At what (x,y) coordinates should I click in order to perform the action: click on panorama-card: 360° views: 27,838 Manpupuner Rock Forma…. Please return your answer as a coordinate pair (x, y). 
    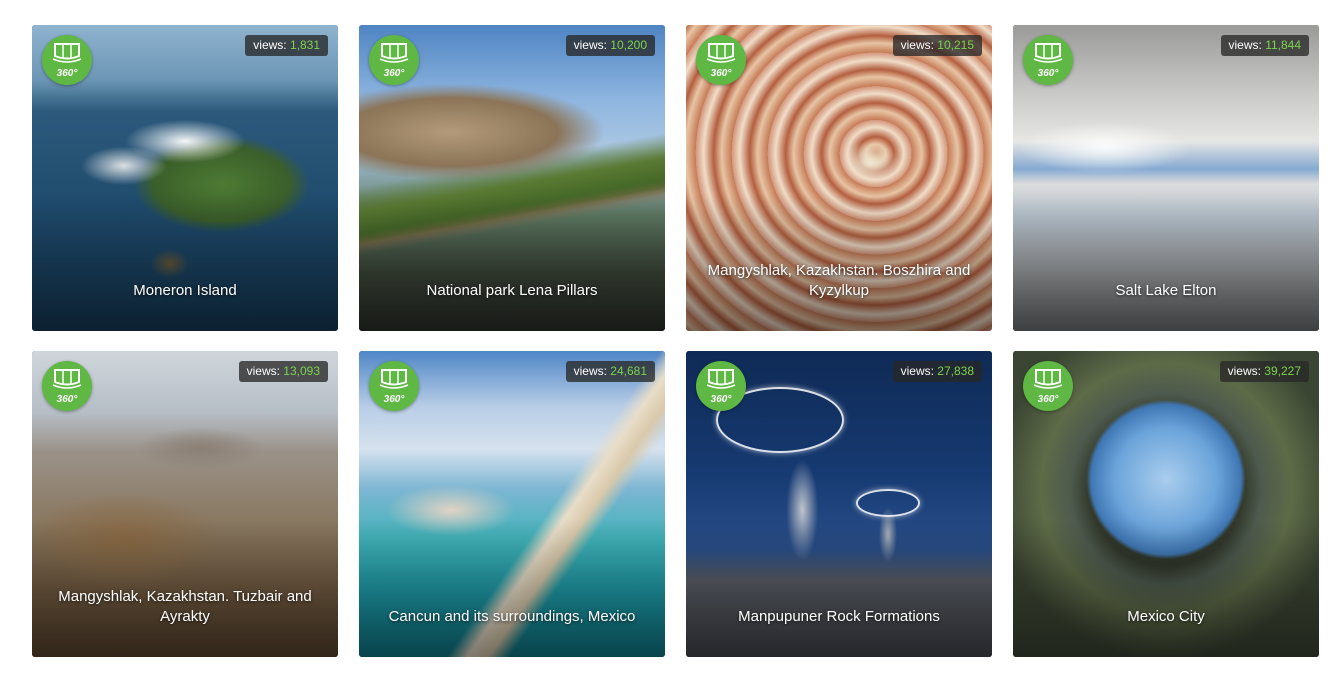
    Looking at the image, I should click on (839, 504).